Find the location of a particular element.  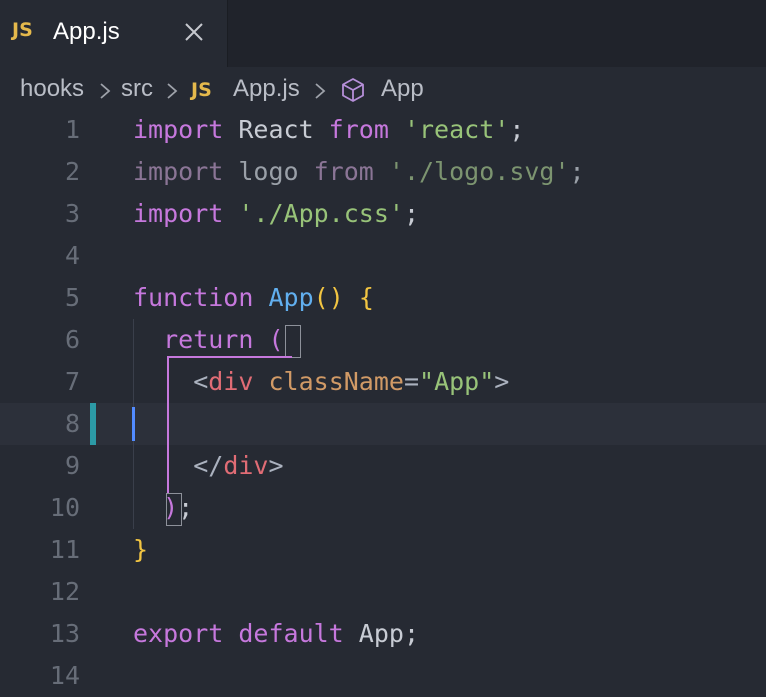

breadcrumb-item-file: App.js is located at coordinates (266, 89).